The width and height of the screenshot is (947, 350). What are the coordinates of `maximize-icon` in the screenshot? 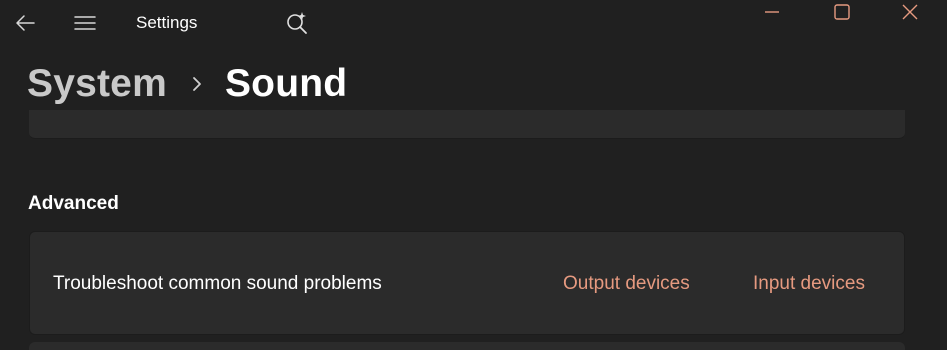 It's located at (842, 12).